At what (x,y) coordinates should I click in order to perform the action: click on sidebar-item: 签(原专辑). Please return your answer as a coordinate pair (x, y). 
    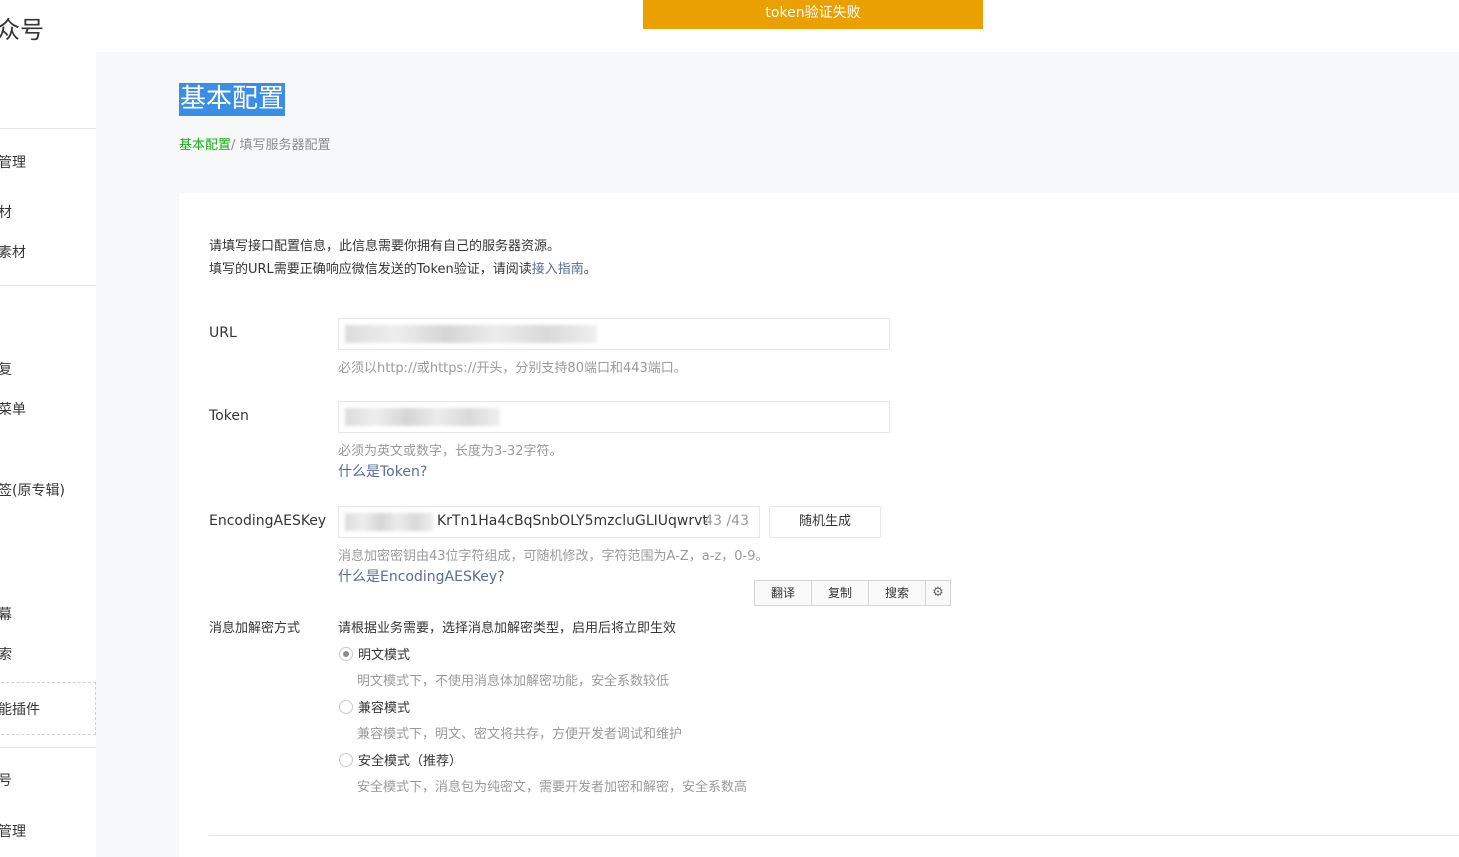
    Looking at the image, I should click on (32, 490).